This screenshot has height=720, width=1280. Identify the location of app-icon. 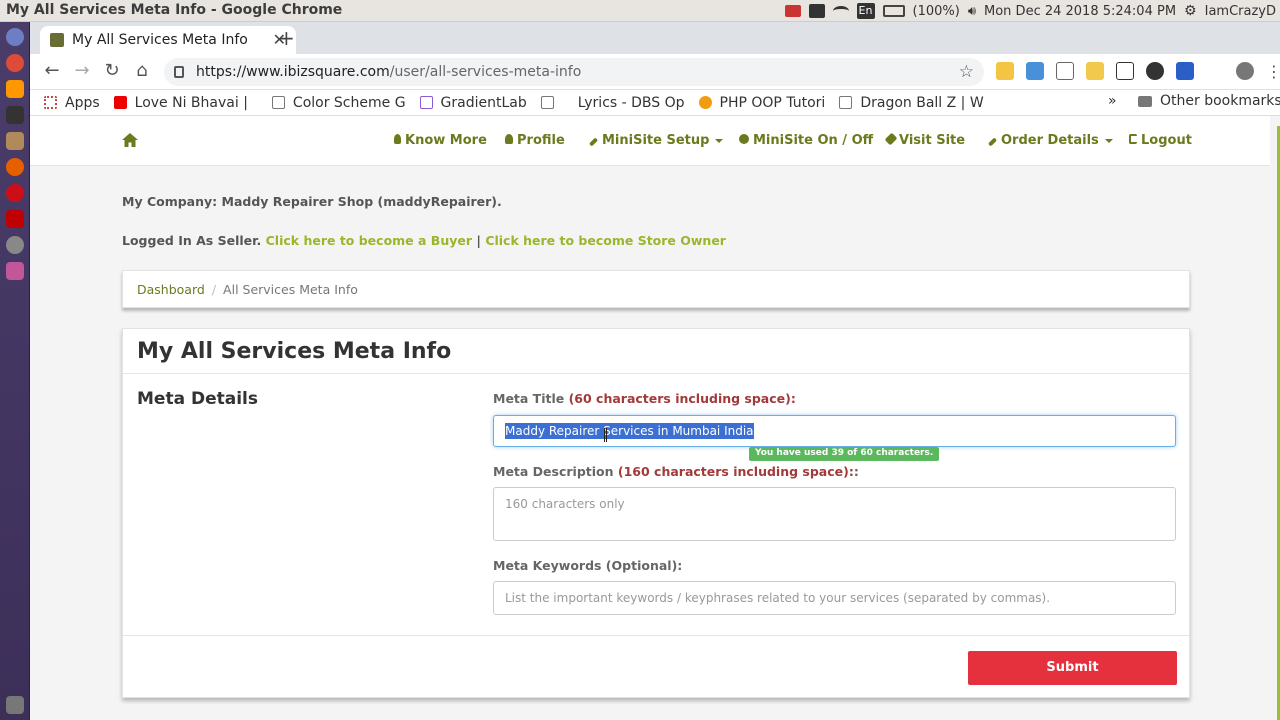
(15, 271).